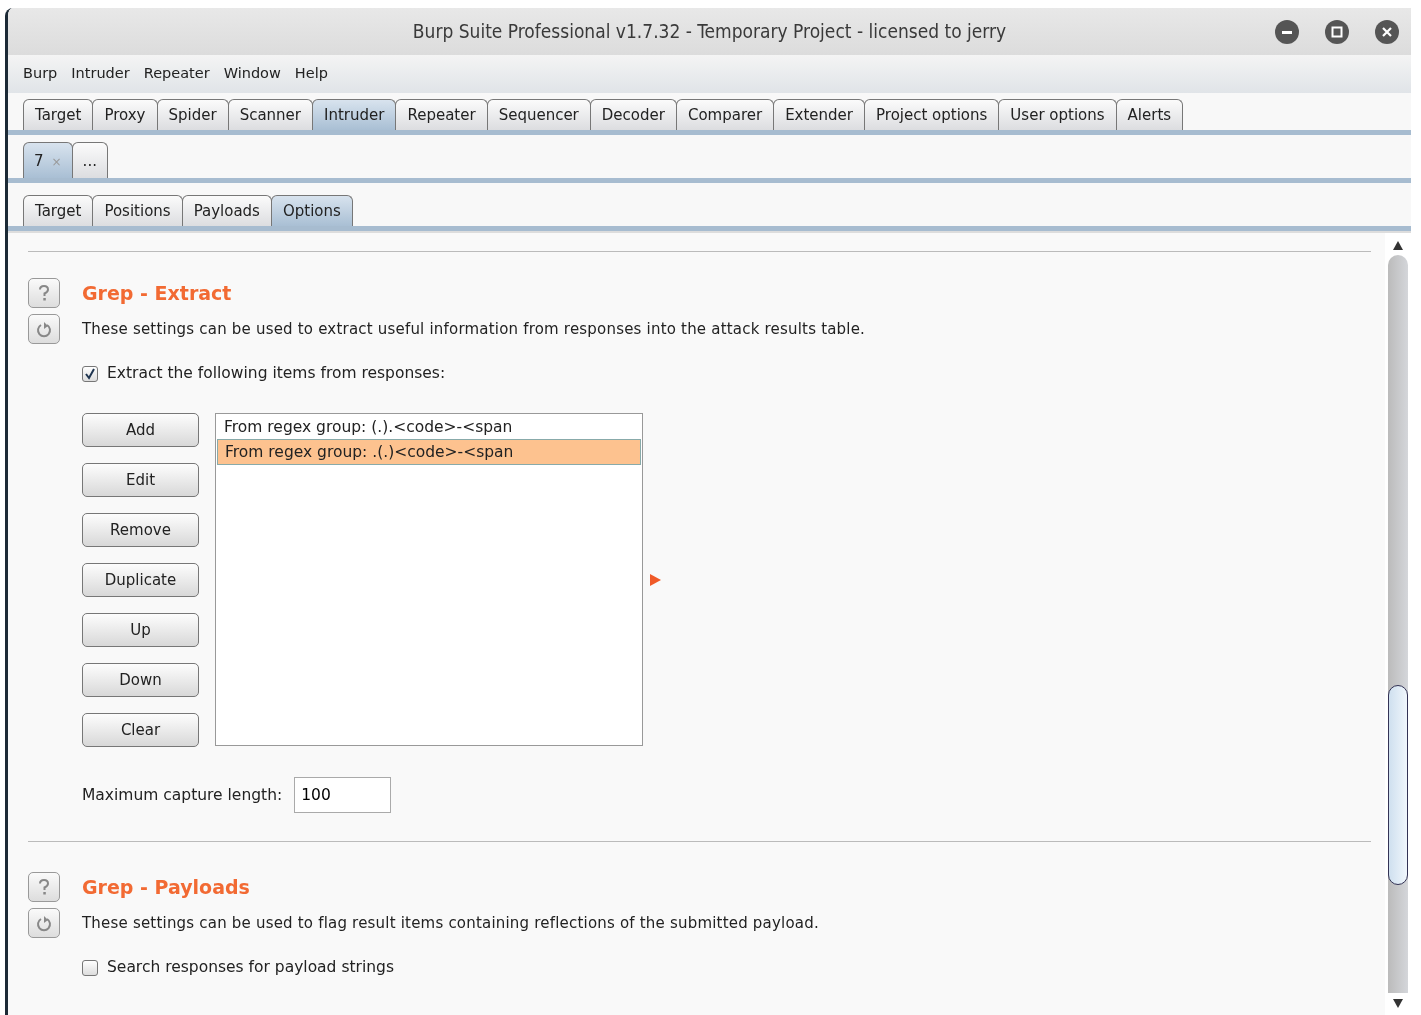 The width and height of the screenshot is (1421, 1015). Describe the element at coordinates (226, 210) in the screenshot. I see `tab: Payloads` at that location.